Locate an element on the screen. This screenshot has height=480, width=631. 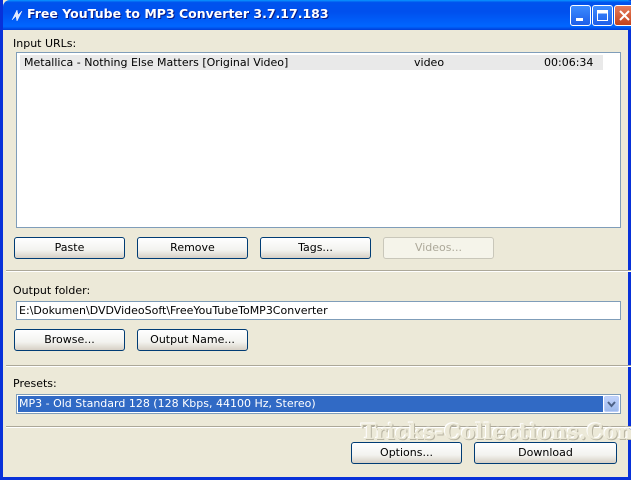
item-type: video is located at coordinates (429, 62).